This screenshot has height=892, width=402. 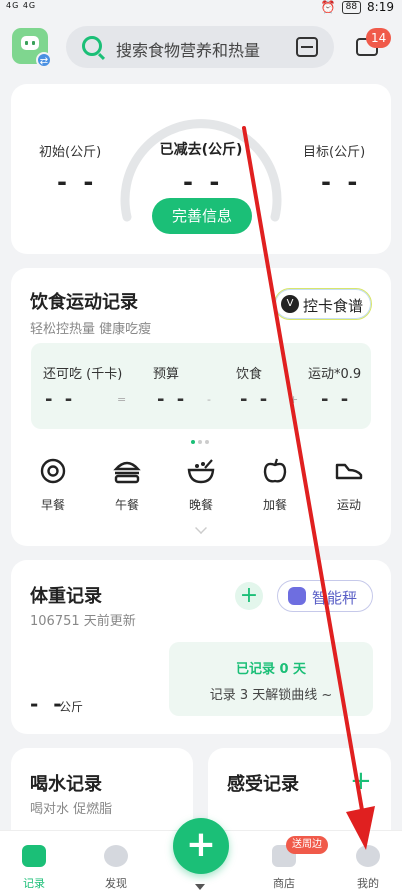 I want to click on meal-lunch: 午餐, so click(x=127, y=485).